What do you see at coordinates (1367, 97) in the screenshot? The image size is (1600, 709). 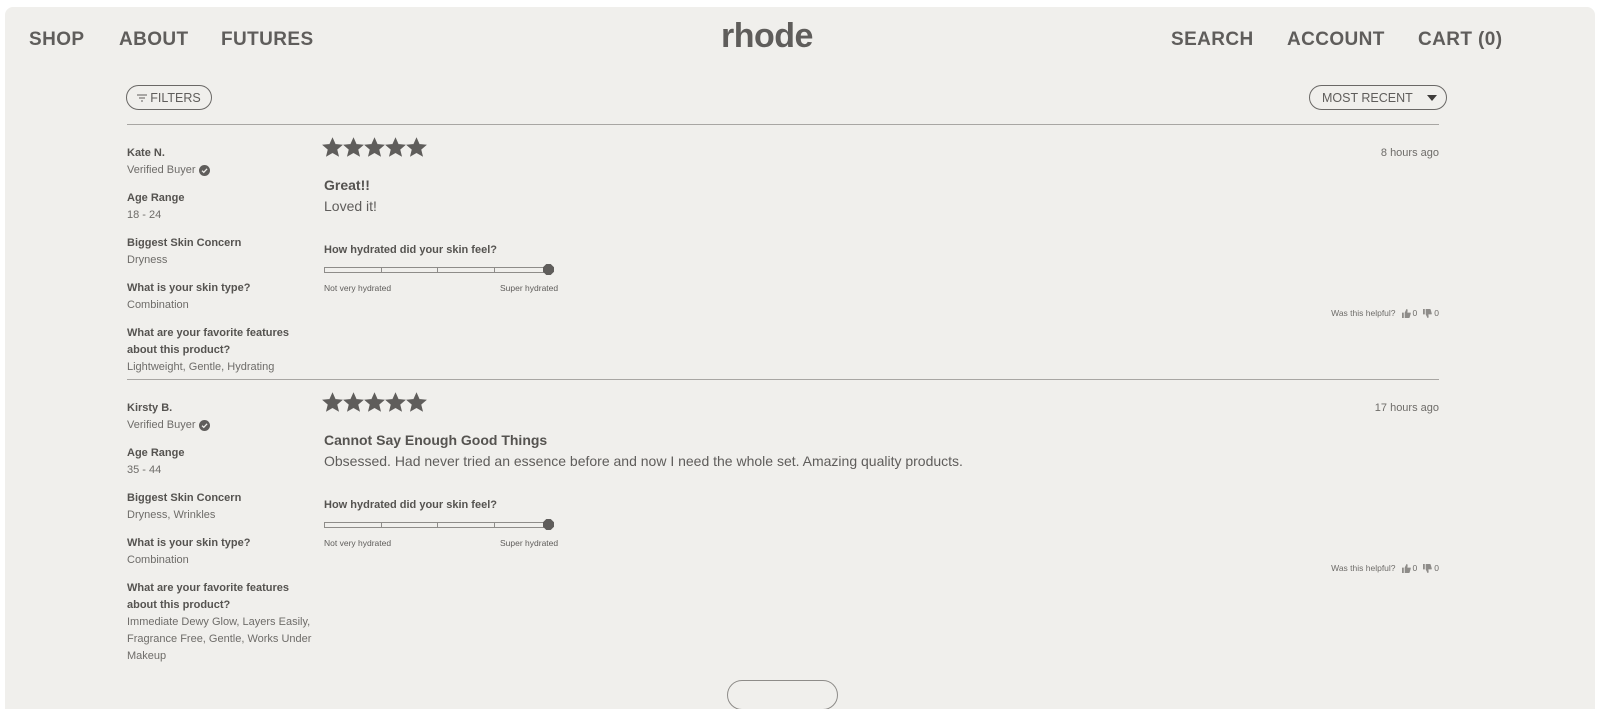 I see `sort-label: MOST RECENT` at bounding box center [1367, 97].